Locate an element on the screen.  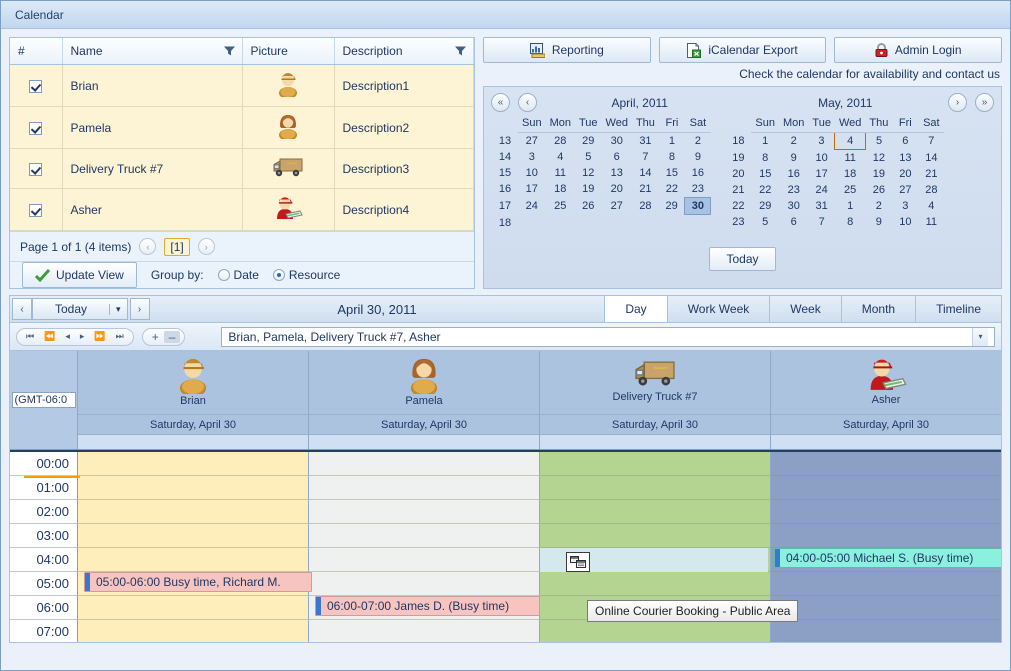
event-busy-james: 06:00-07:00 James D. (Busy time) is located at coordinates (427, 606).